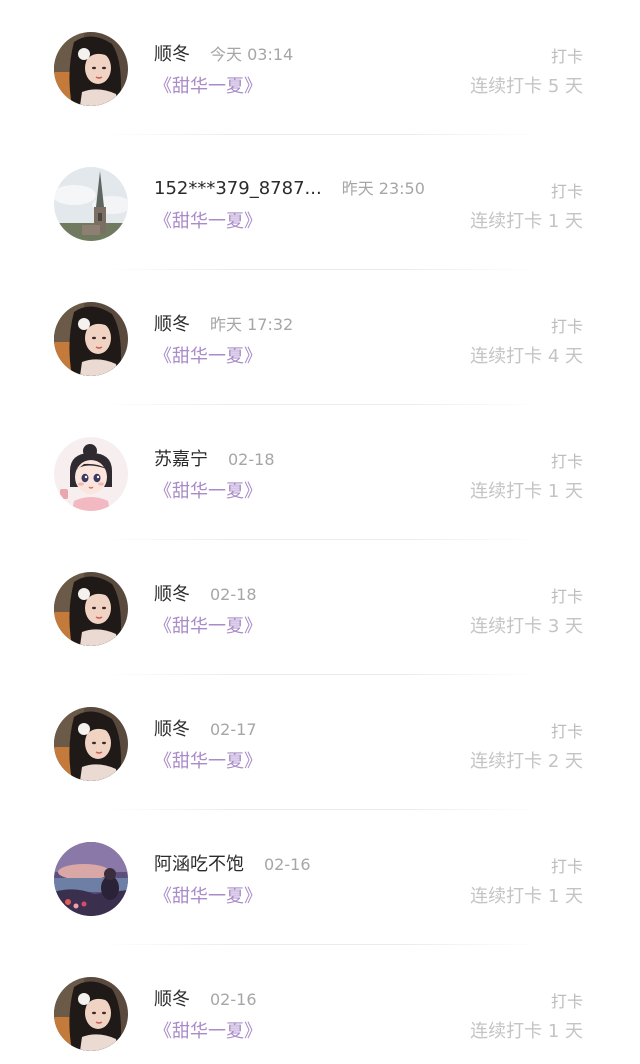 The width and height of the screenshot is (640, 1064). I want to click on item-meta: 顺冬 昨天 17:32, so click(223, 323).